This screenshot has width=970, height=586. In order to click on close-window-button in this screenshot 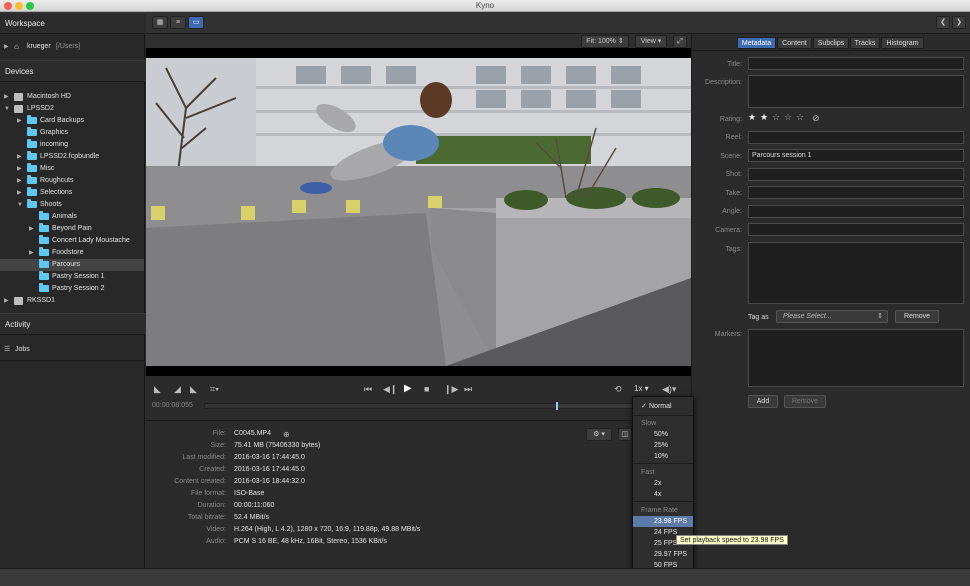, I will do `click(8, 6)`.